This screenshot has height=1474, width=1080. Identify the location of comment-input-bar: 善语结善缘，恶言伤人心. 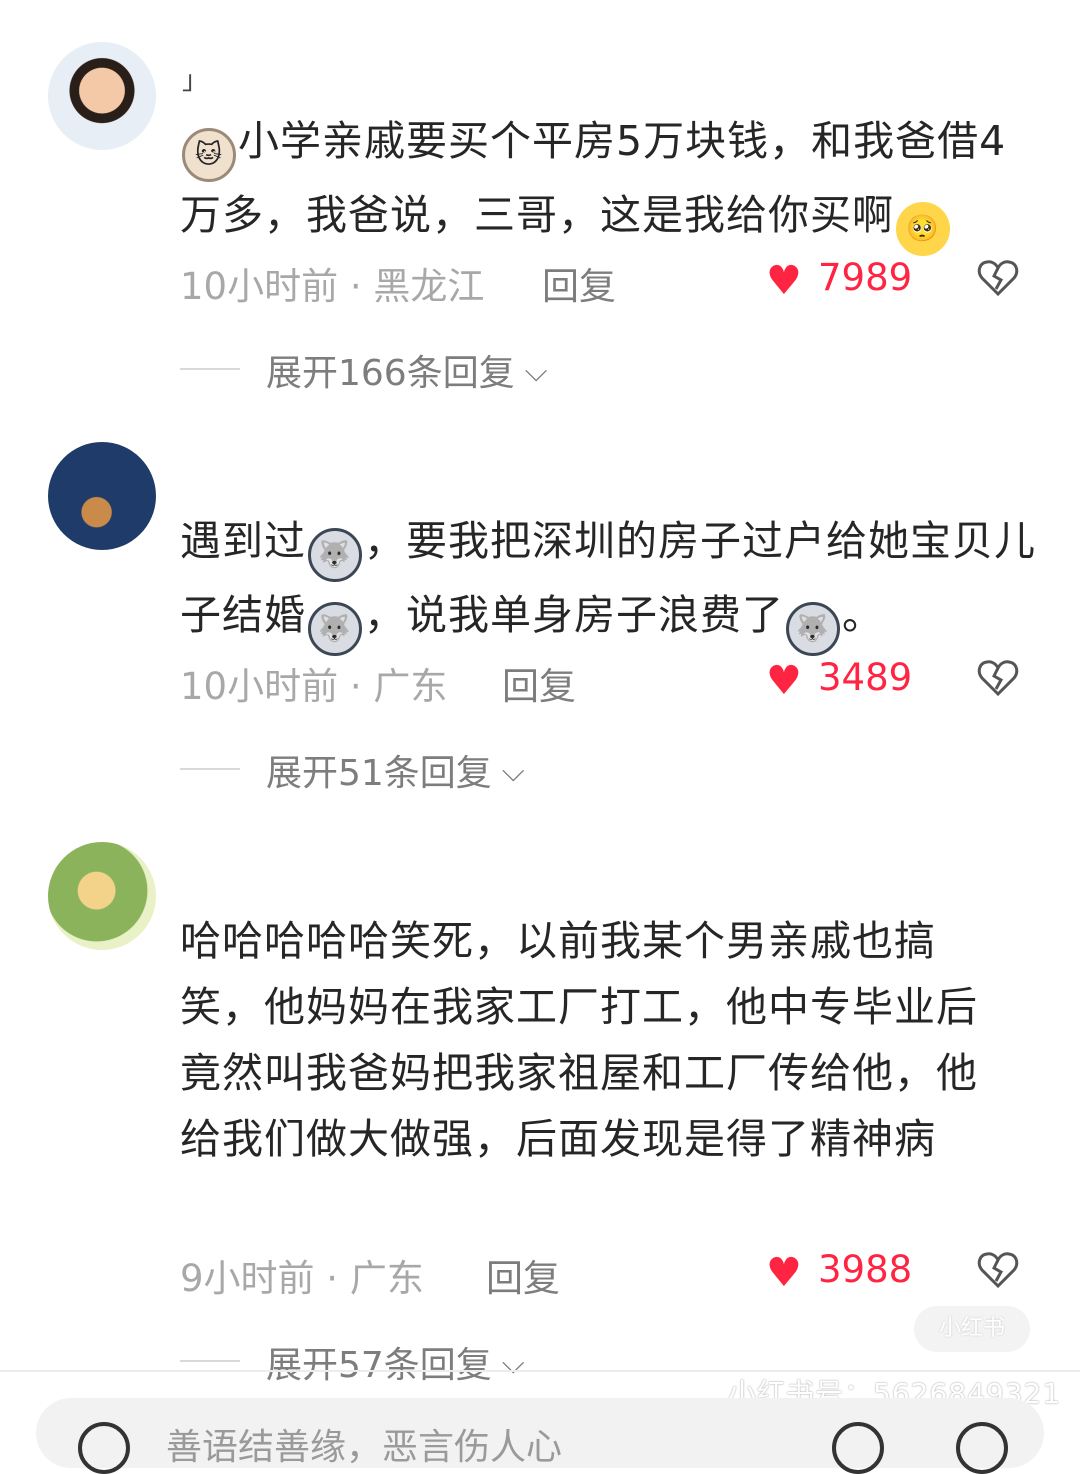
(540, 1436).